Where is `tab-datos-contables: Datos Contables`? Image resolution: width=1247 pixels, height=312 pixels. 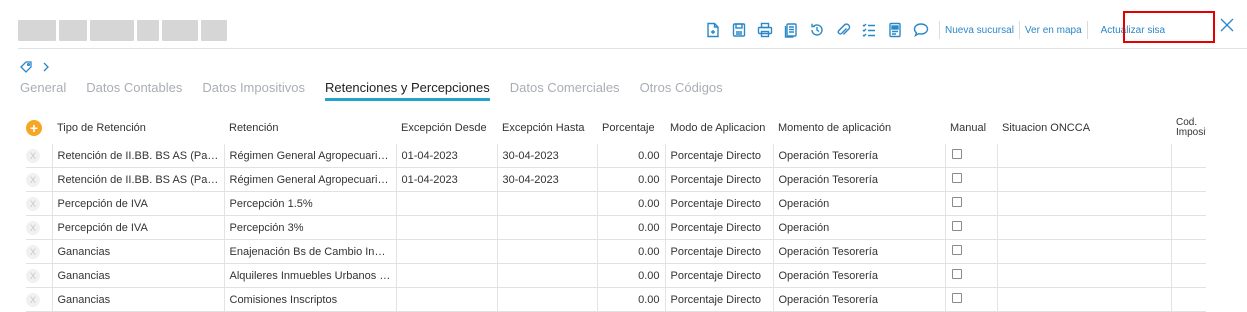 tab-datos-contables: Datos Contables is located at coordinates (134, 90).